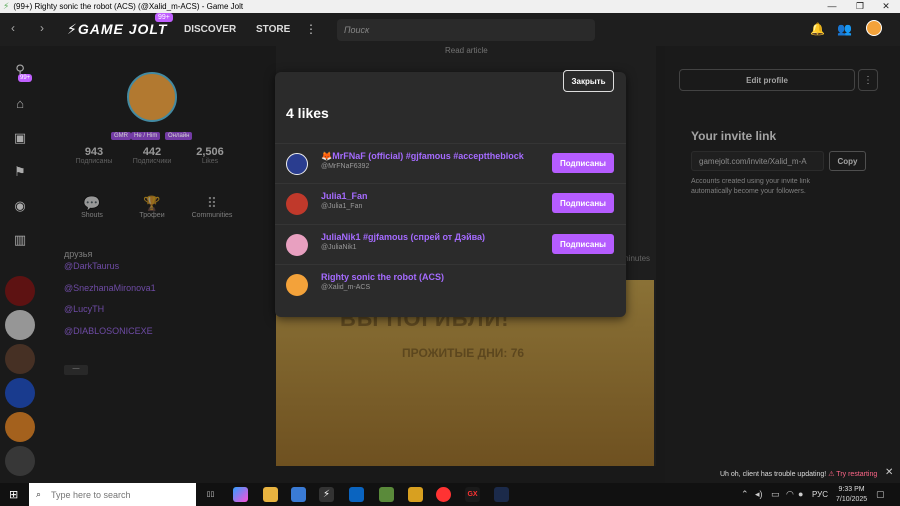  What do you see at coordinates (790, 494) in the screenshot?
I see `wifi-icon: ◠` at bounding box center [790, 494].